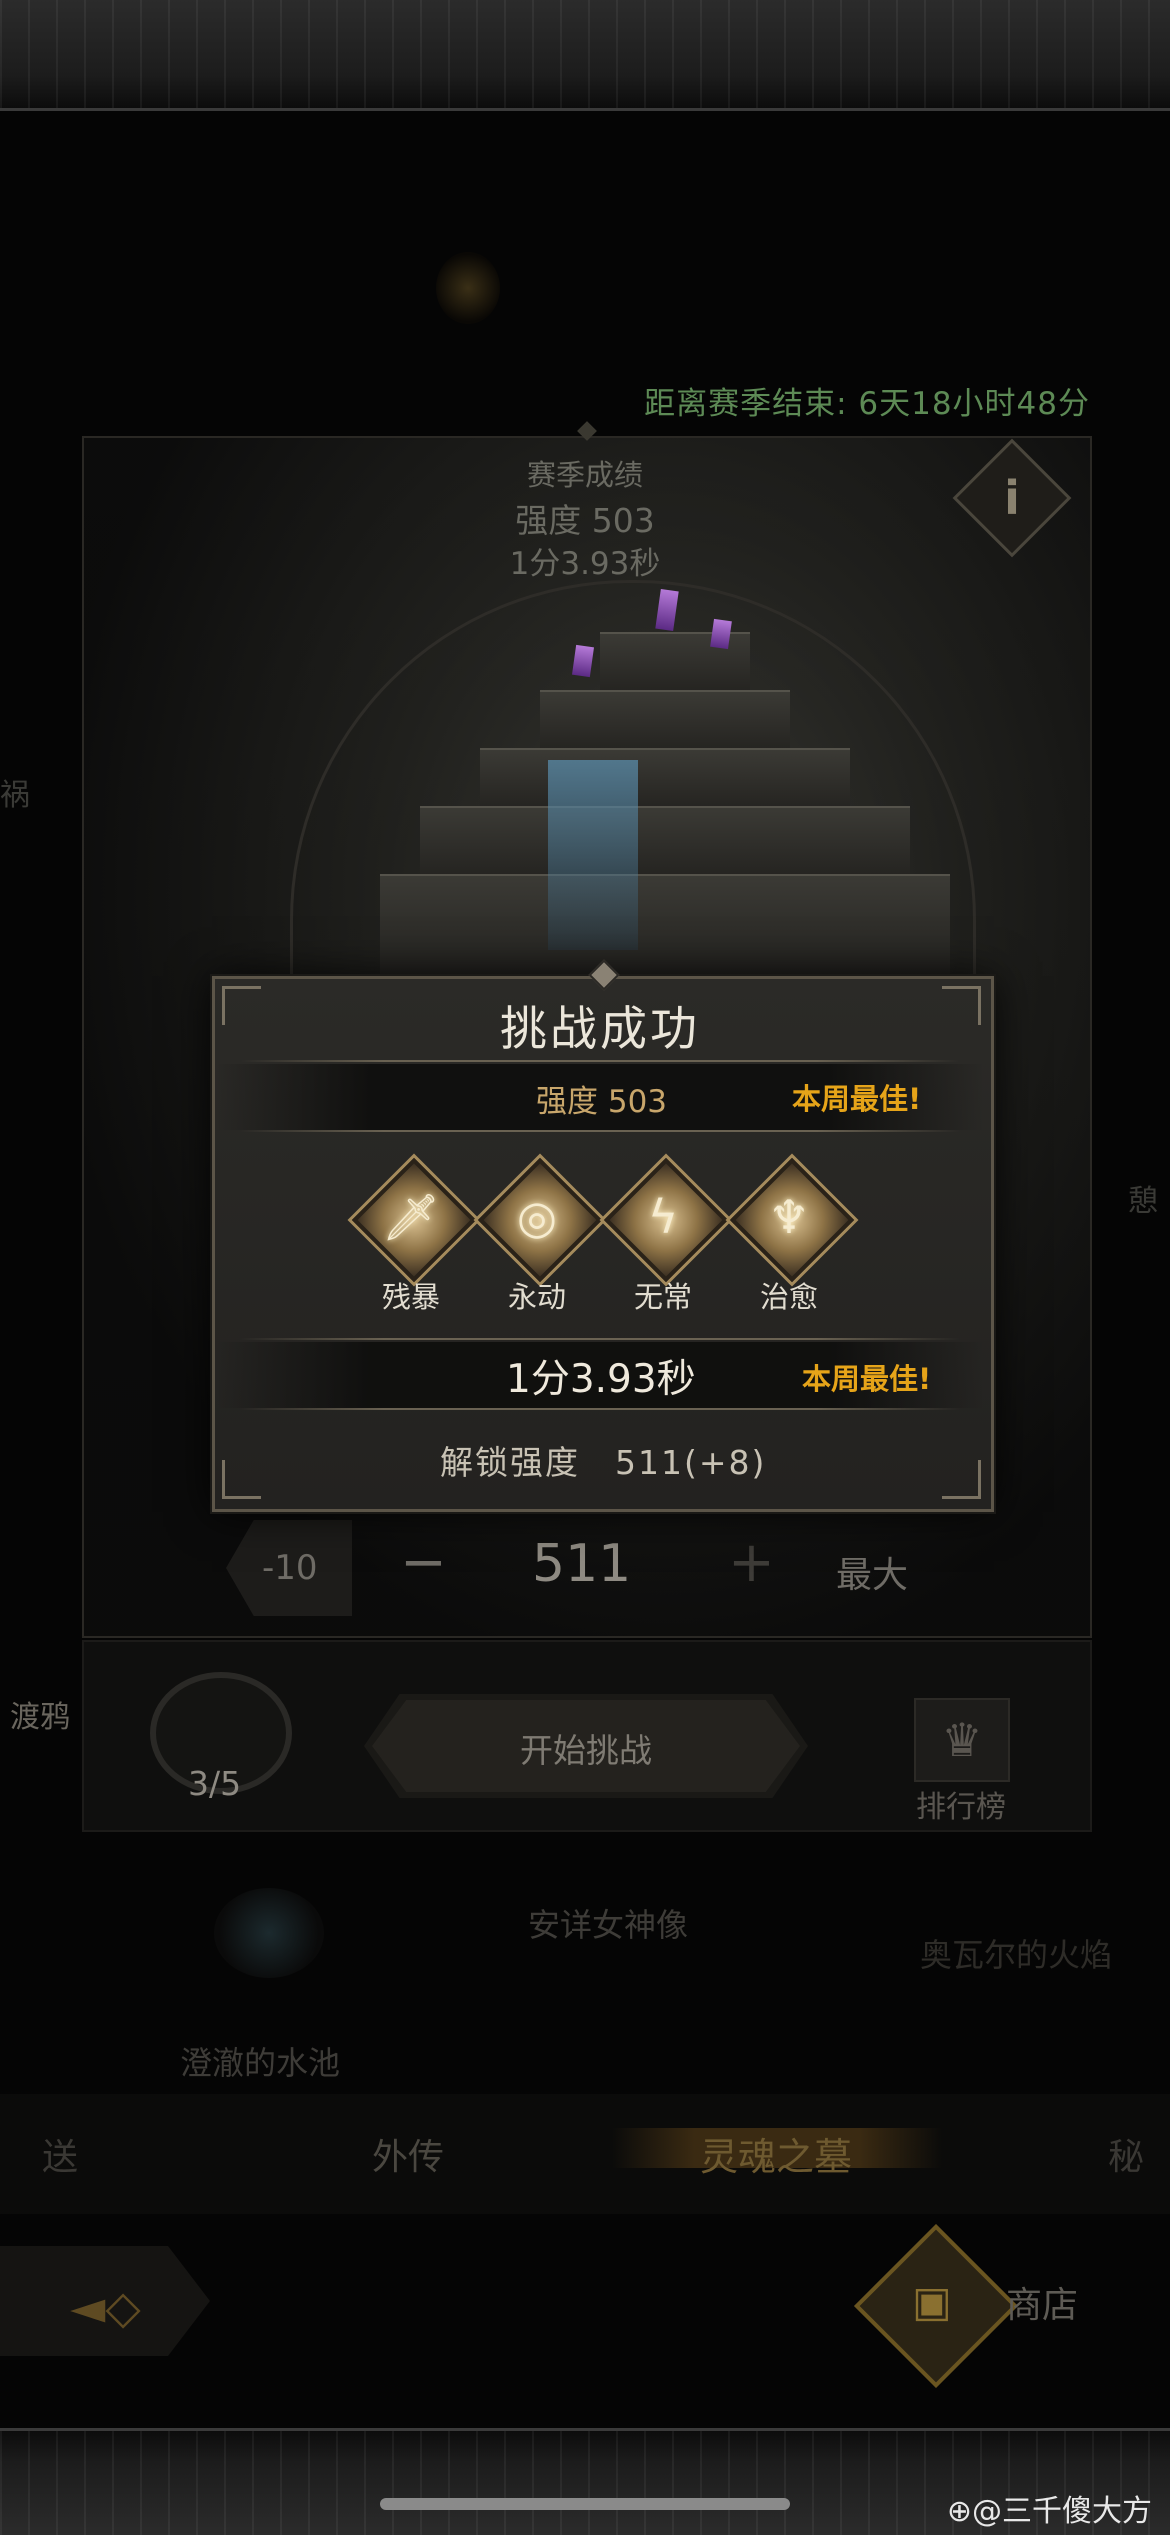 Image resolution: width=1170 pixels, height=2535 pixels. I want to click on shop-label: 商店, so click(1042, 2302).